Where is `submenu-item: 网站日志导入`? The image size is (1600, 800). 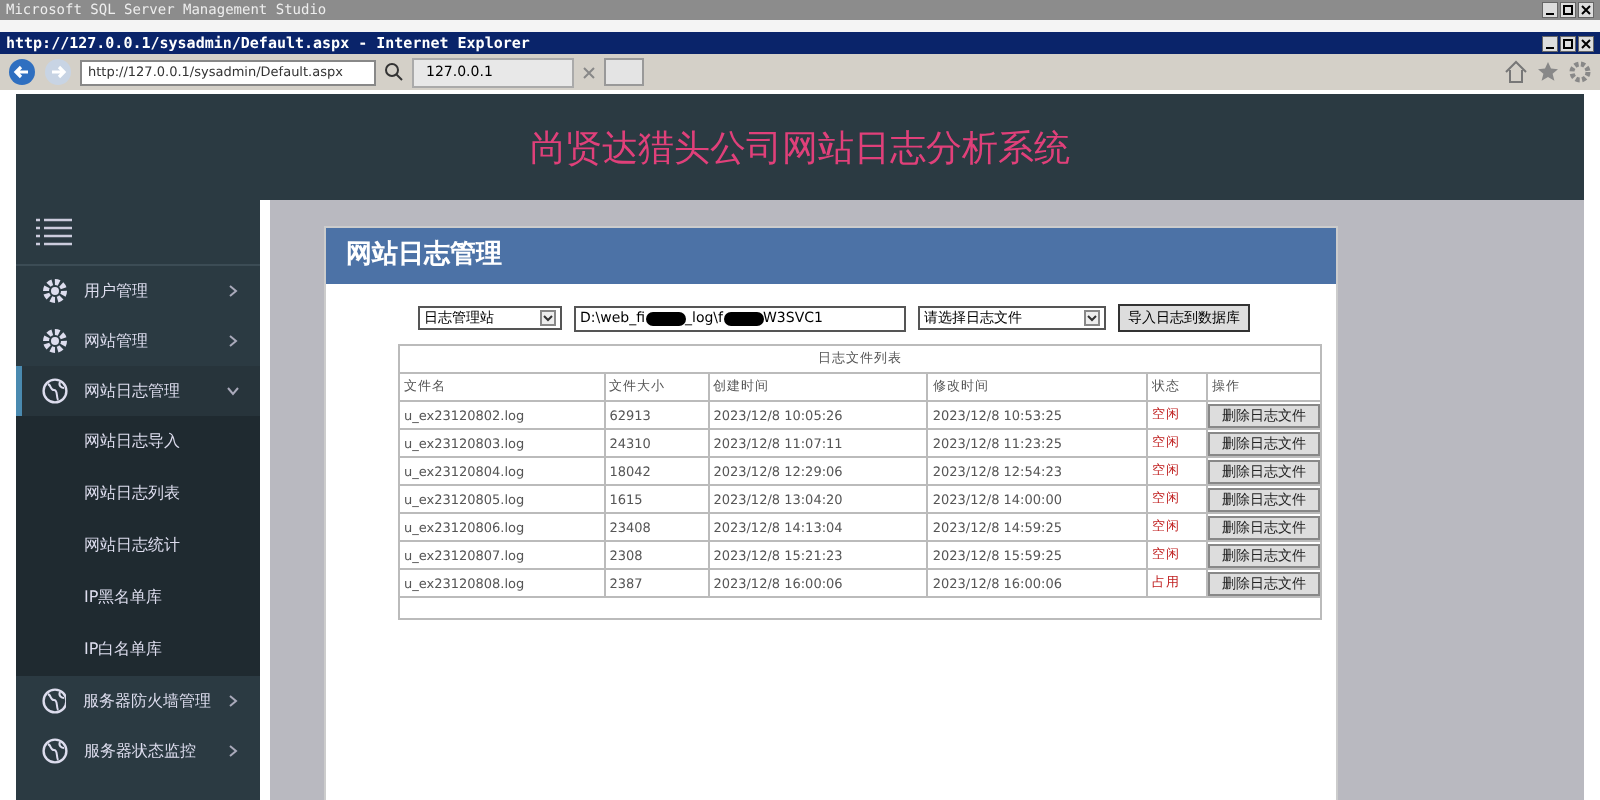 submenu-item: 网站日志导入 is located at coordinates (138, 442).